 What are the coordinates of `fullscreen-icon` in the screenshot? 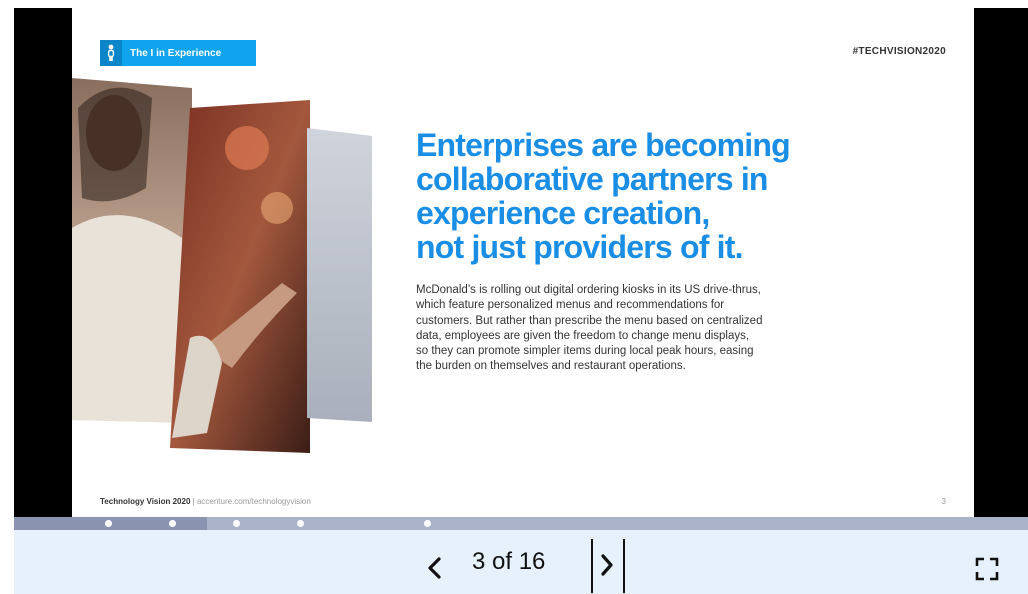 It's located at (987, 569).